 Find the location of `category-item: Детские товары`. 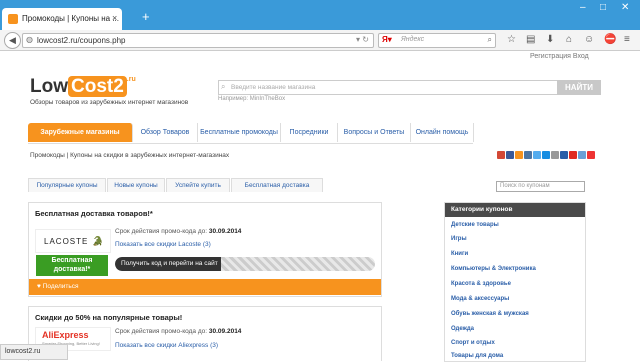

category-item: Детские товары is located at coordinates (475, 225).